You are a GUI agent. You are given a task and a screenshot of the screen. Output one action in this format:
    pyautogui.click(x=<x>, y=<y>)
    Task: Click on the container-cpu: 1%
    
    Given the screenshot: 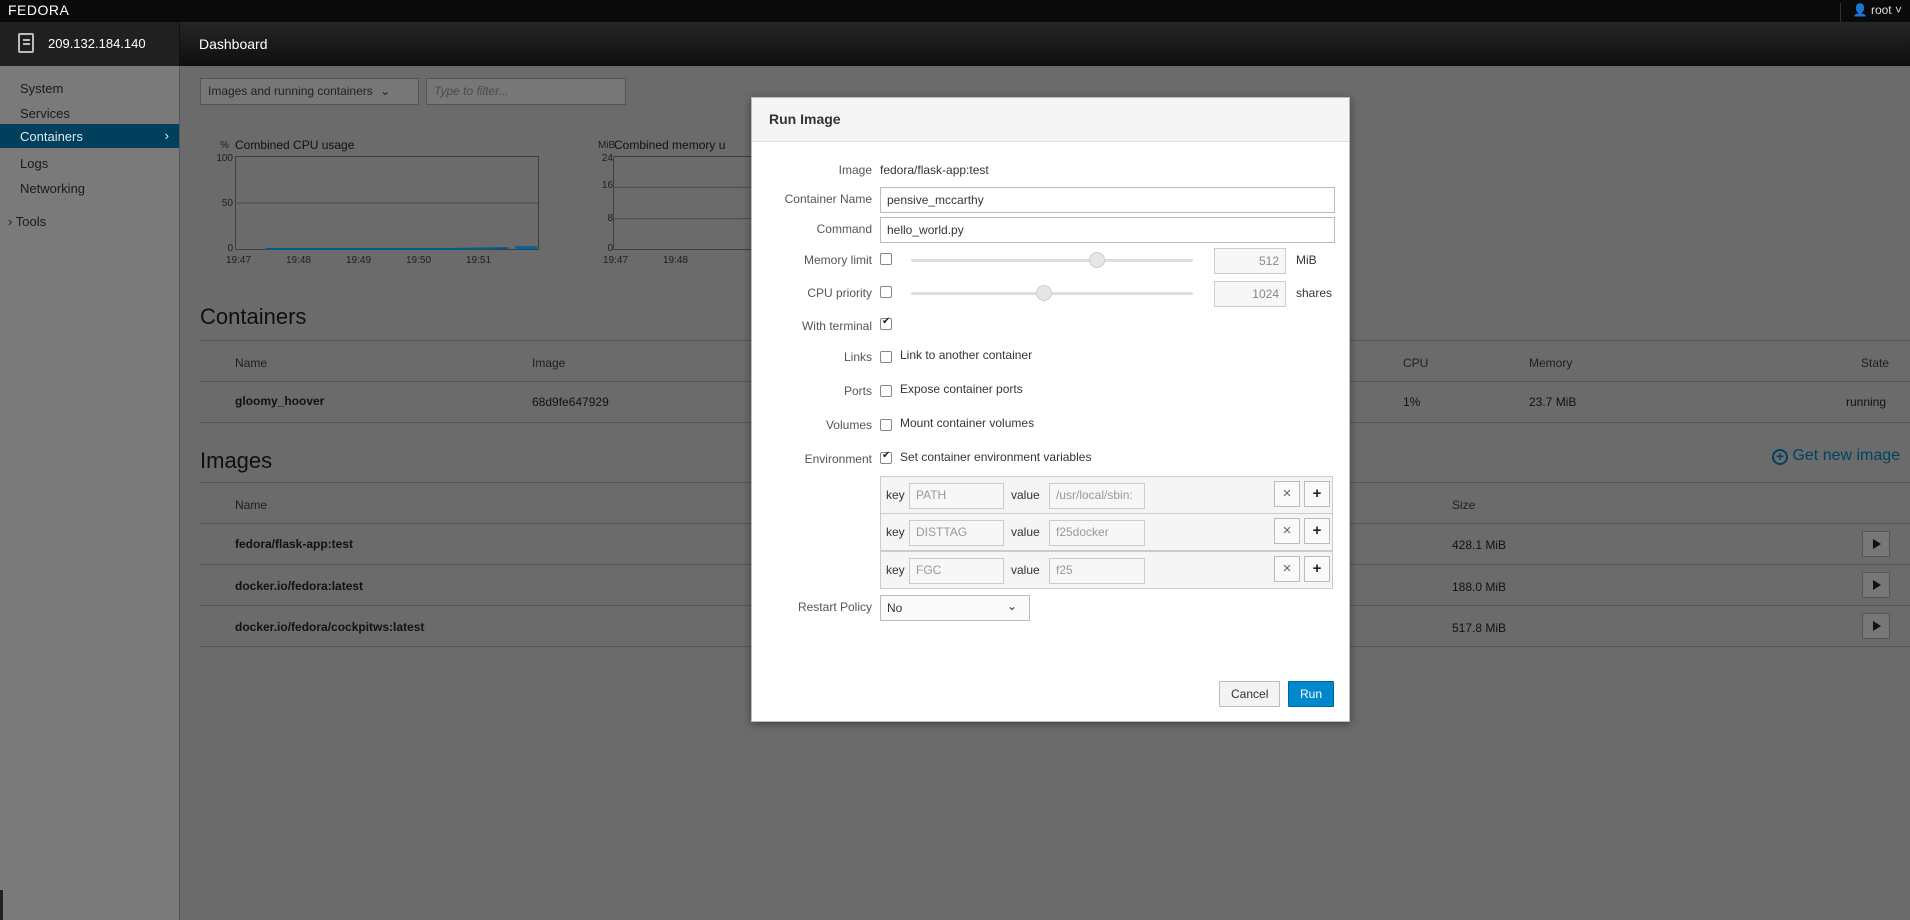 What is the action you would take?
    pyautogui.click(x=1412, y=402)
    